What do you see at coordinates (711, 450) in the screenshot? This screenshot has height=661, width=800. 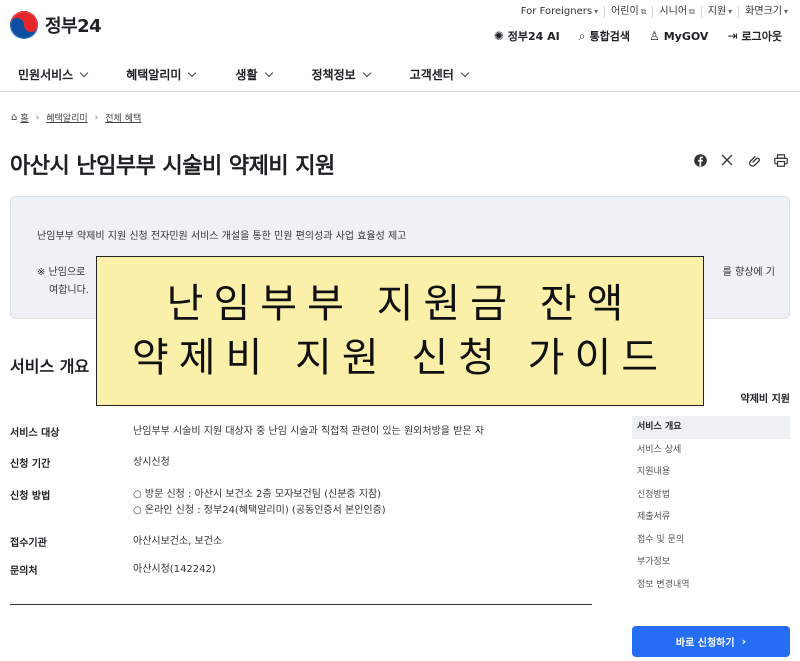 I see `sidebar-item-detail: 서비스 상세` at bounding box center [711, 450].